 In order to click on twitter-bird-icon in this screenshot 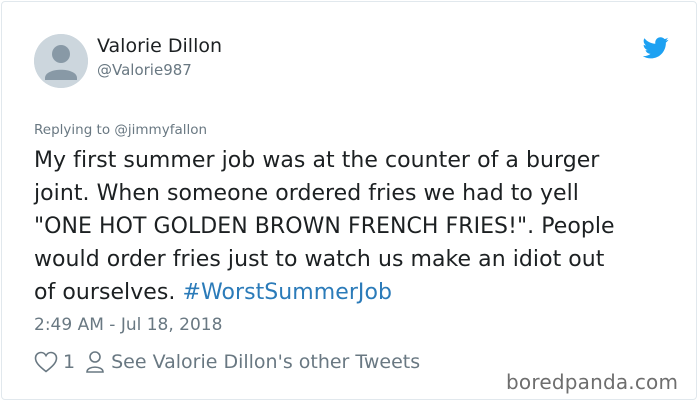, I will do `click(655, 48)`.